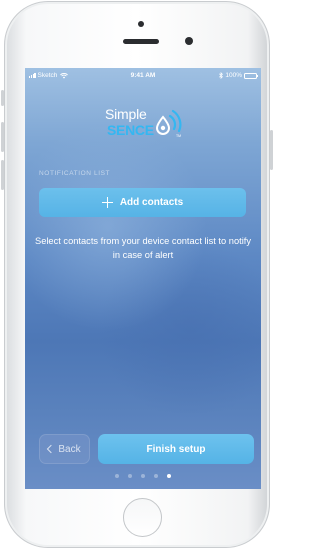  What do you see at coordinates (51, 449) in the screenshot?
I see `chevron-left-icon` at bounding box center [51, 449].